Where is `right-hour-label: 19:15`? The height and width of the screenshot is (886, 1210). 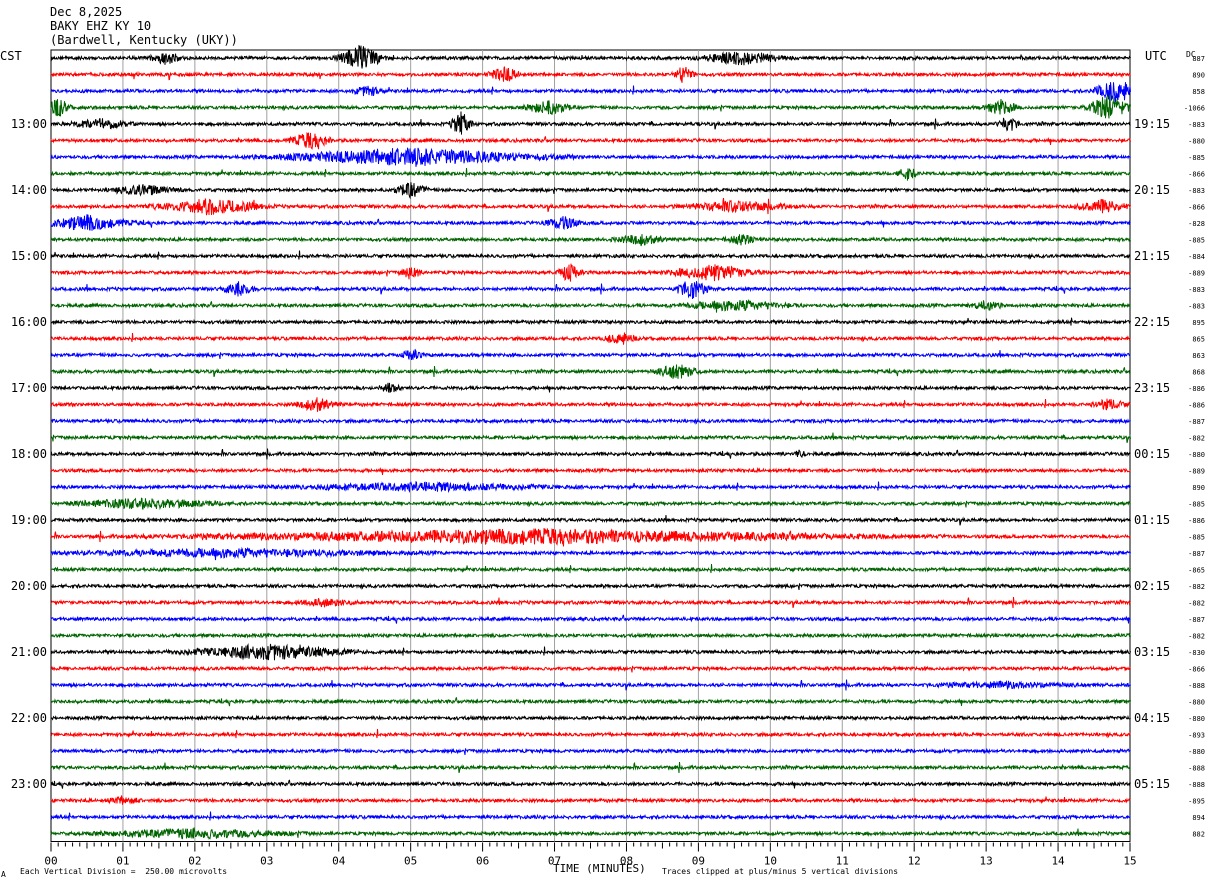
right-hour-label: 19:15 is located at coordinates (1152, 124).